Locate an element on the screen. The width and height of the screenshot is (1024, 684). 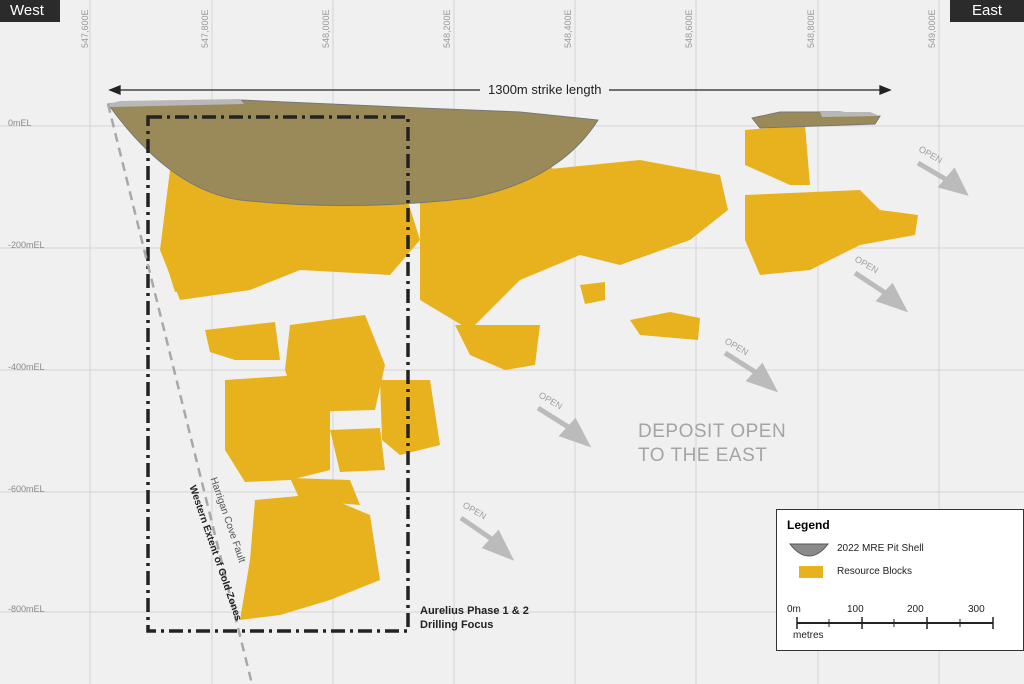
scale-label: 200 is located at coordinates (915, 609).